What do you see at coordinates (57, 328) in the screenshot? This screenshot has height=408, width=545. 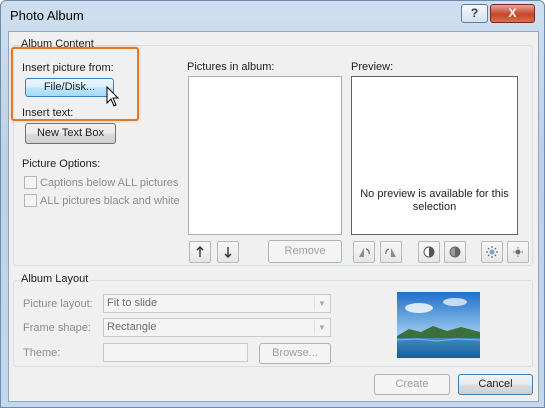 I see `frame-shape-label: Frame shape:` at bounding box center [57, 328].